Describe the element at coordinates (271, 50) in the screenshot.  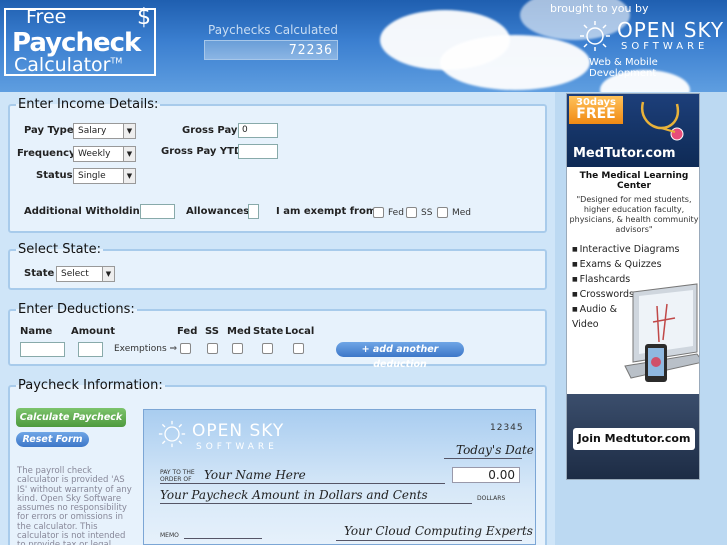
I see `counter-display: 72236` at that location.